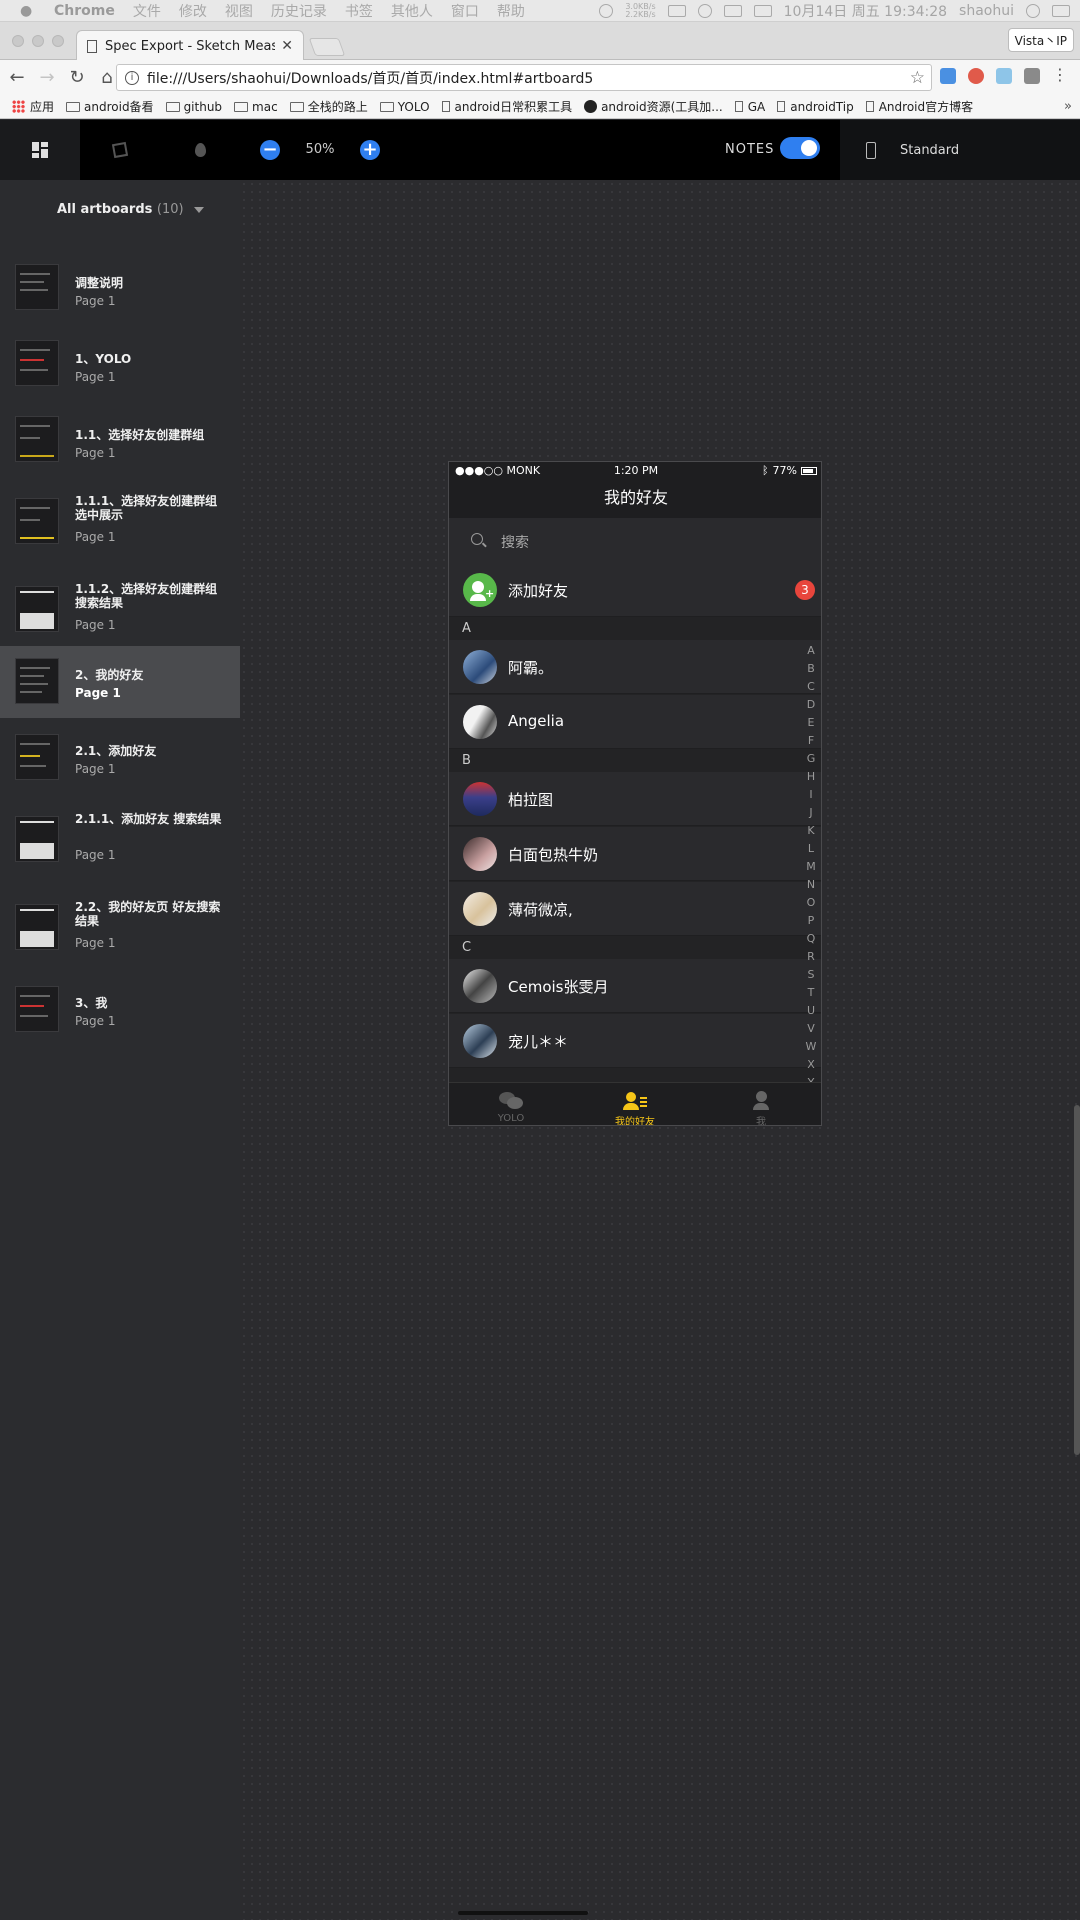 Image resolution: width=1080 pixels, height=1920 pixels. What do you see at coordinates (811, 723) in the screenshot?
I see `index-letter: E` at bounding box center [811, 723].